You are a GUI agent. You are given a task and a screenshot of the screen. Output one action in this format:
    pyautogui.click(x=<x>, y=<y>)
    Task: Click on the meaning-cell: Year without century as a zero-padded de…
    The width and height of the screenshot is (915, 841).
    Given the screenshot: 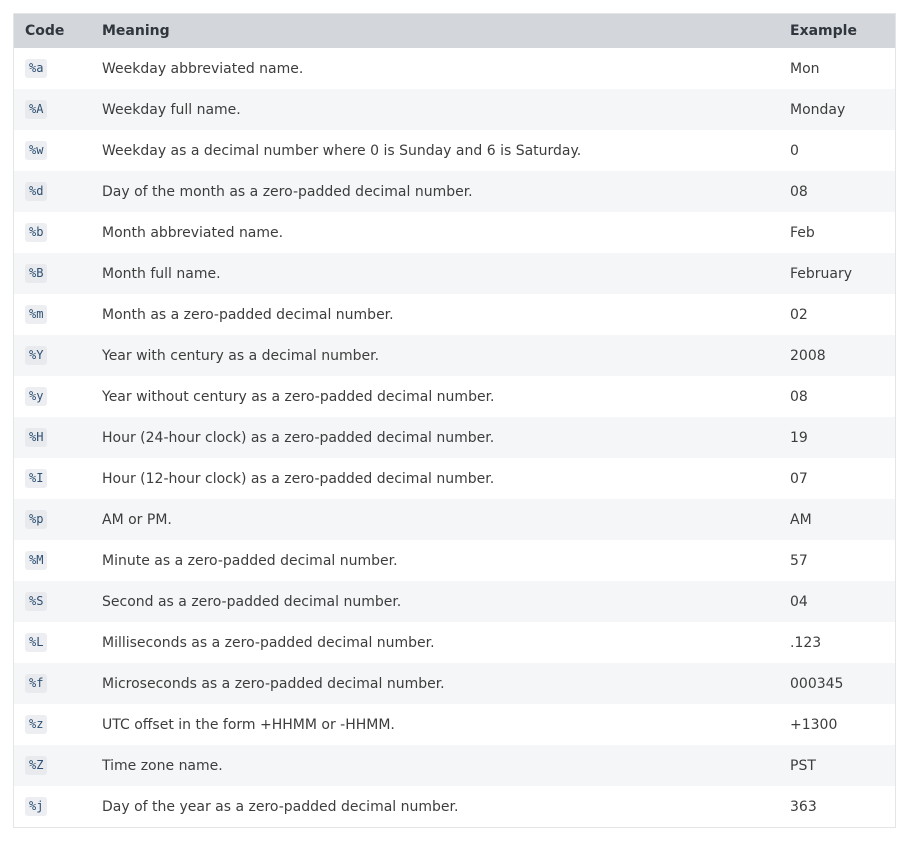 What is the action you would take?
    pyautogui.click(x=298, y=396)
    